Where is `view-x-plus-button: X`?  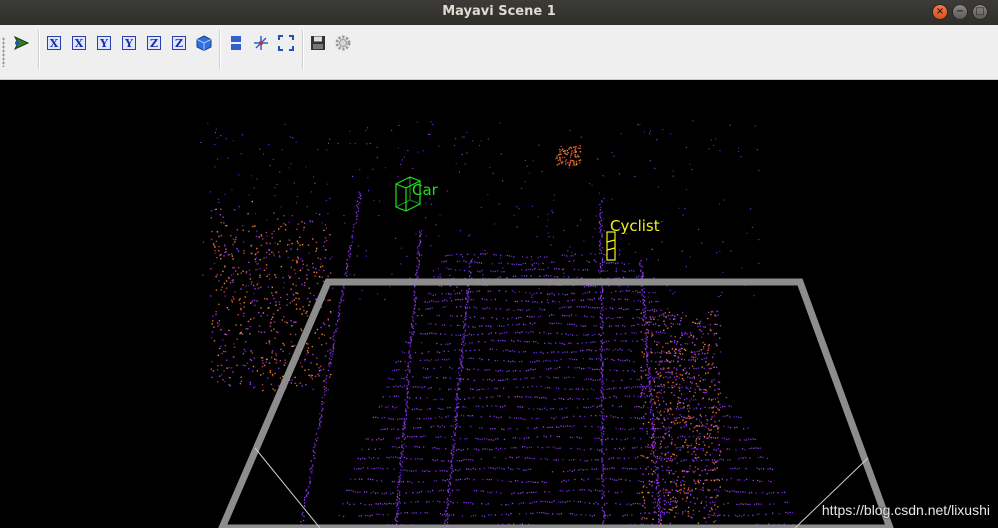 view-x-plus-button: X is located at coordinates (54, 43).